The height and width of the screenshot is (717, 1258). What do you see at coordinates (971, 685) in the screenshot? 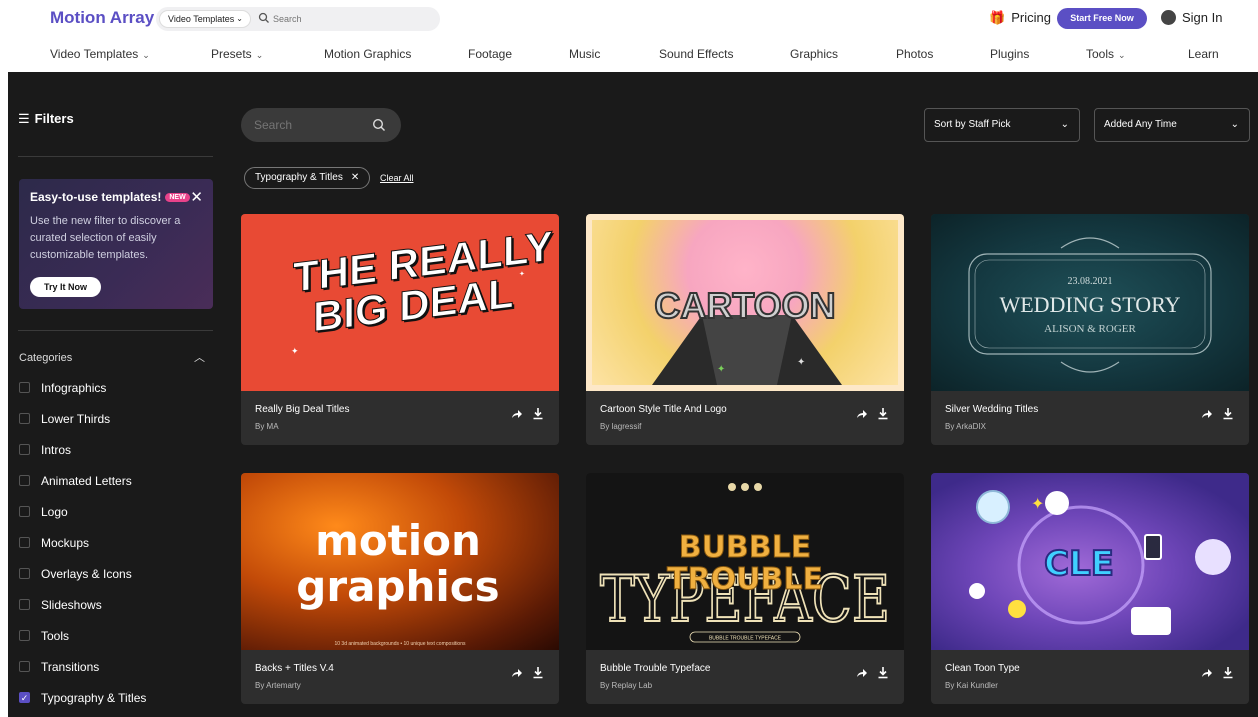
I see `card-author: By Kai Kundler` at bounding box center [971, 685].